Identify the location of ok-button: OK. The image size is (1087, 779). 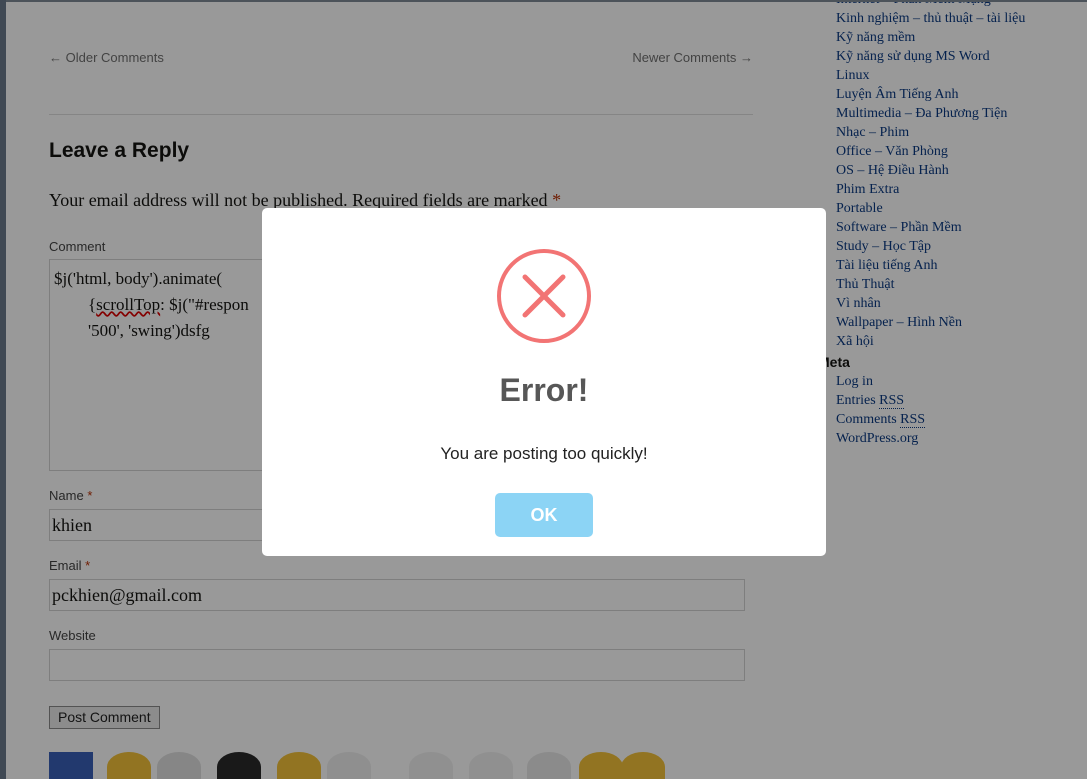
(544, 515).